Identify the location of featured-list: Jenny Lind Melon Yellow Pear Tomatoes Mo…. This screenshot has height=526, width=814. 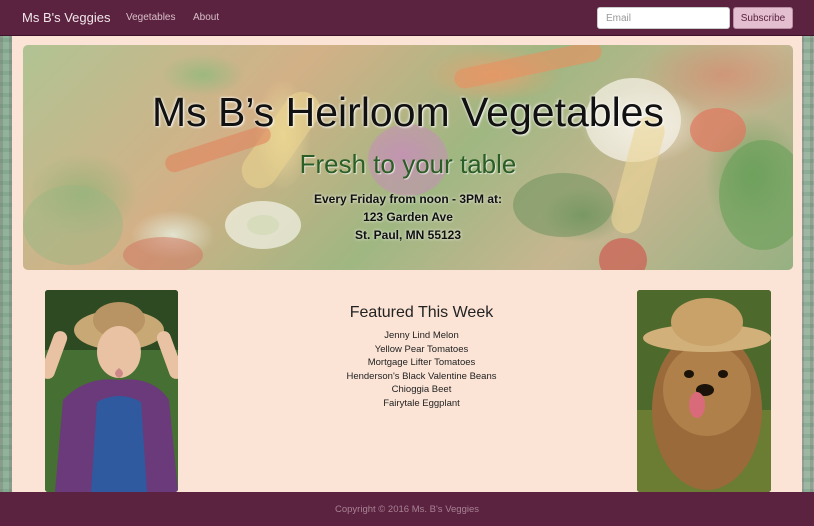
(421, 370).